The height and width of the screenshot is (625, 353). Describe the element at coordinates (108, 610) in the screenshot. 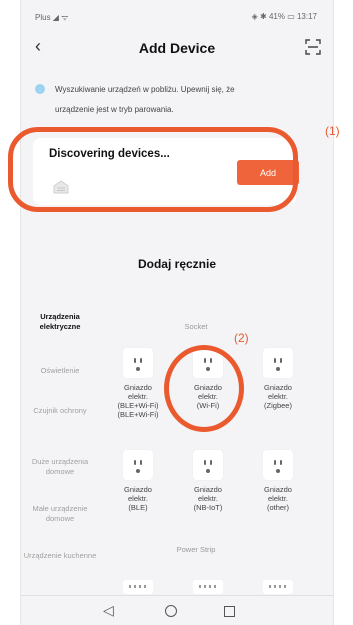

I see `nav-back-icon: ◁` at that location.